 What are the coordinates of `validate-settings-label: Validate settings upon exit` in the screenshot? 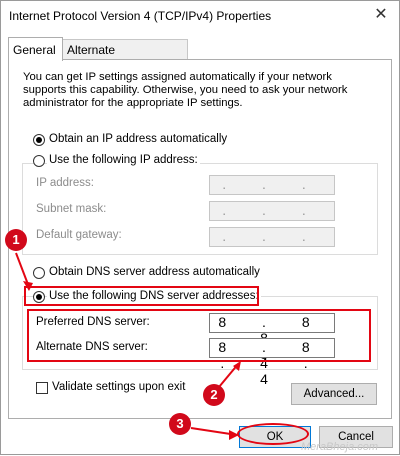 It's located at (119, 387).